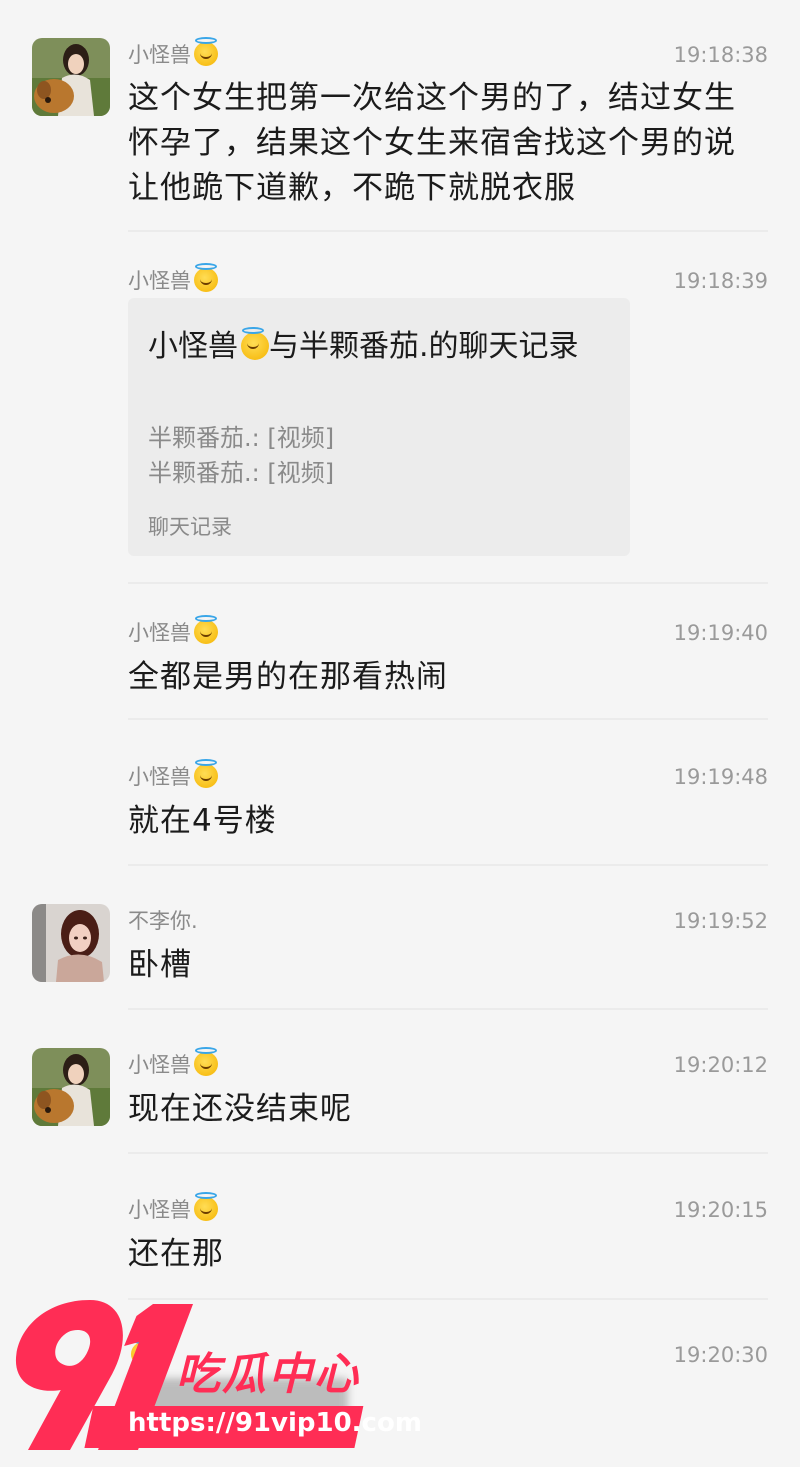 This screenshot has width=800, height=1467. I want to click on message-time: 19:19:52, so click(720, 921).